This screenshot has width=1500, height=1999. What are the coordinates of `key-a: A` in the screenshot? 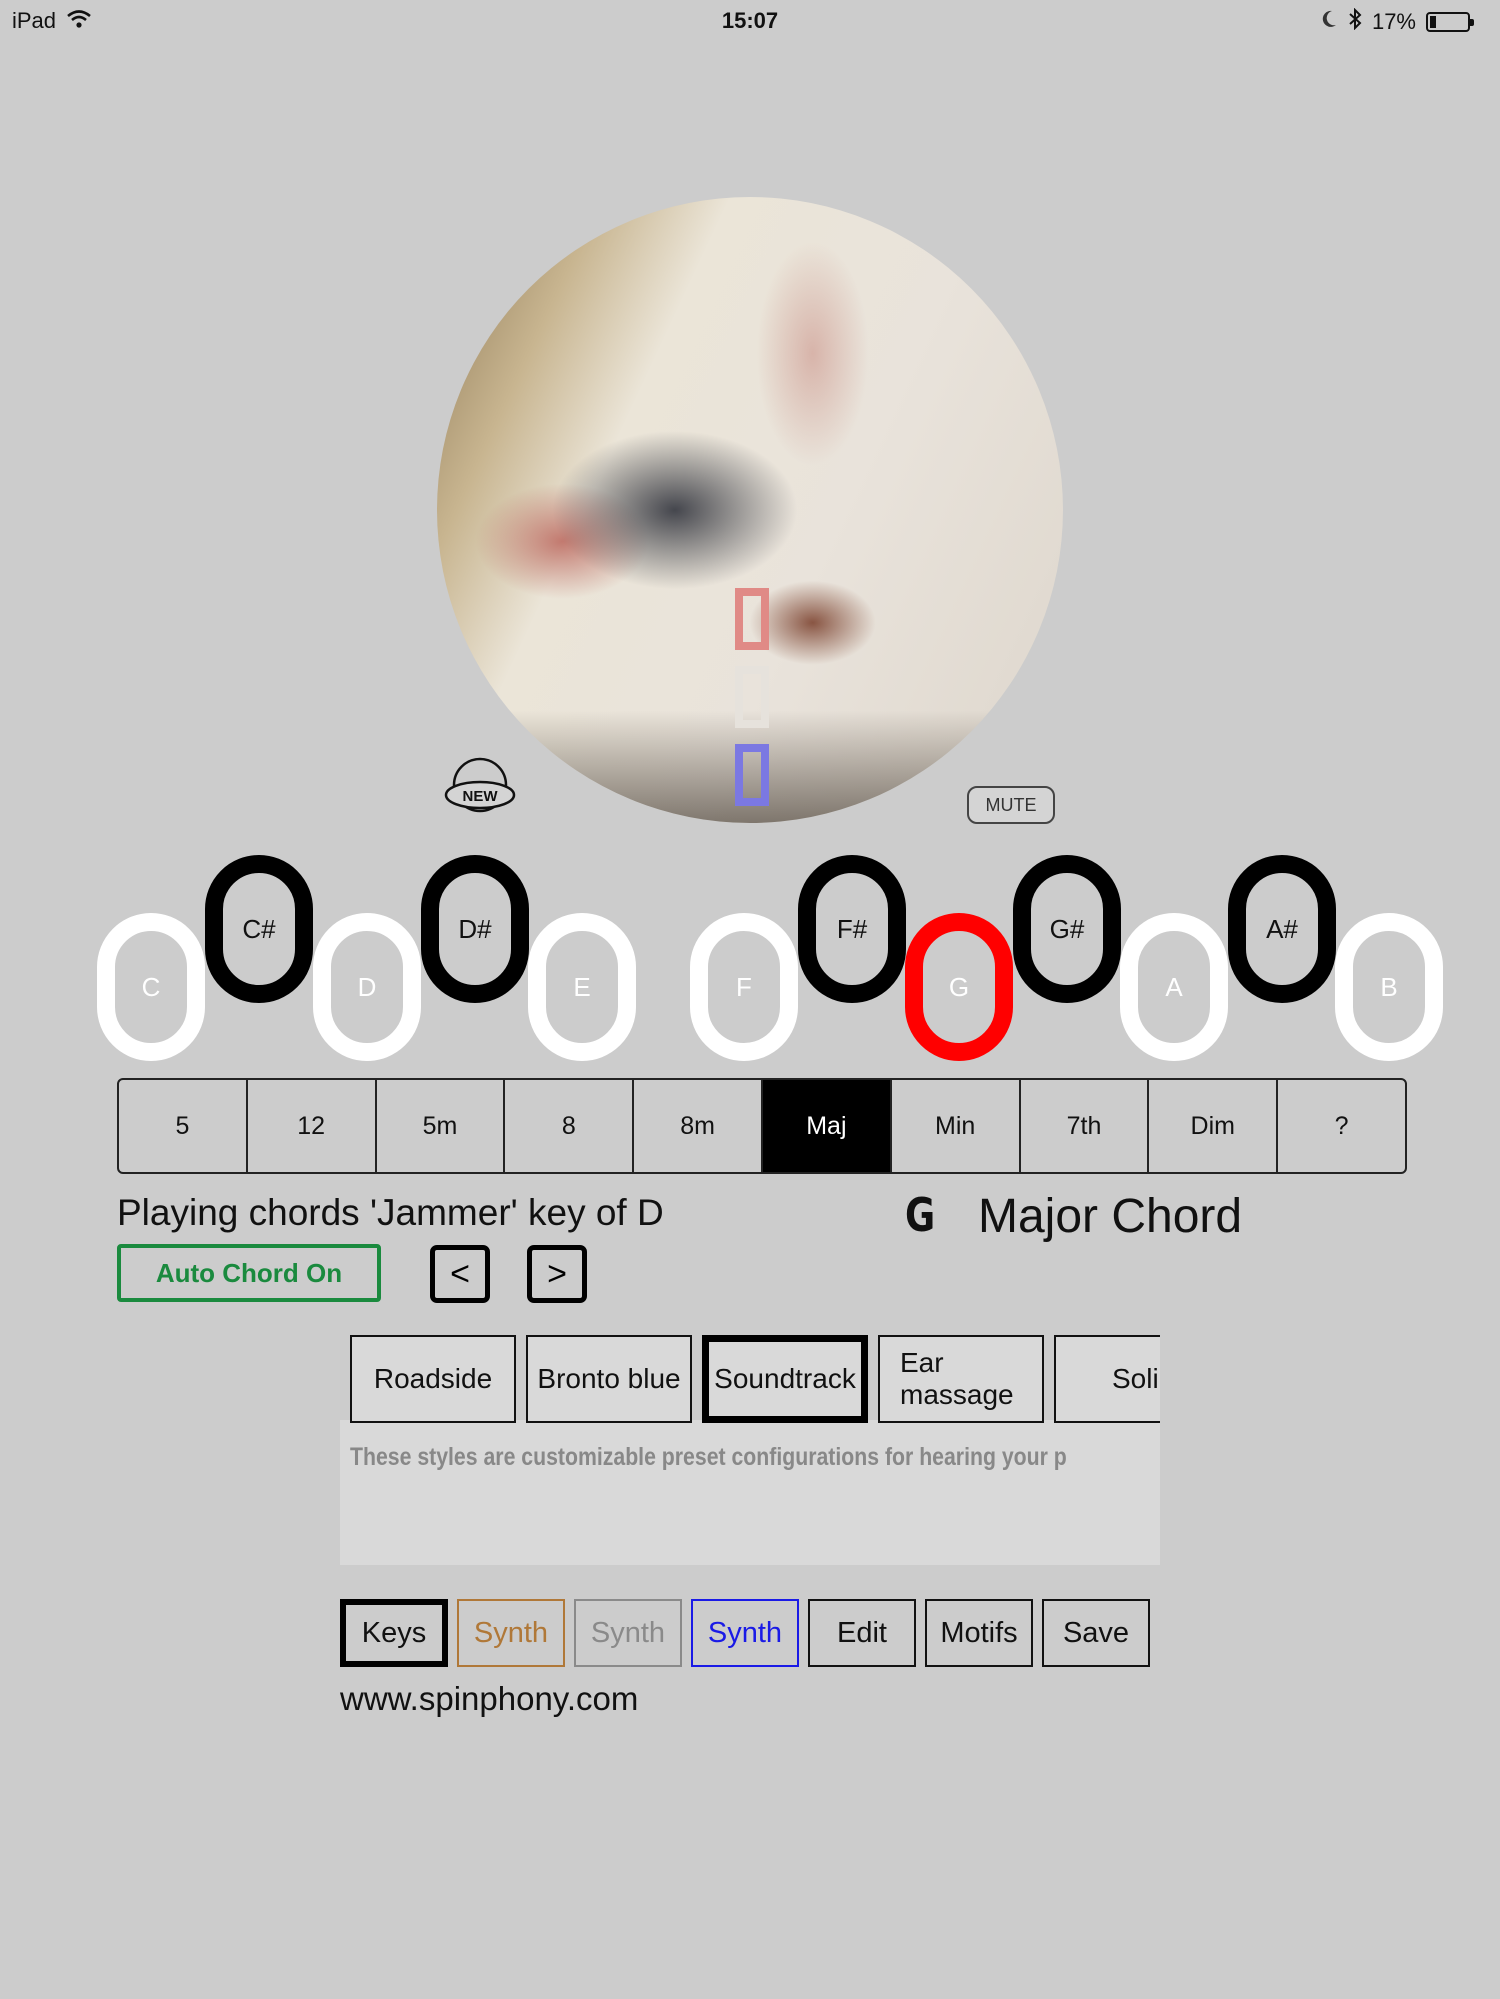 It's located at (1174, 987).